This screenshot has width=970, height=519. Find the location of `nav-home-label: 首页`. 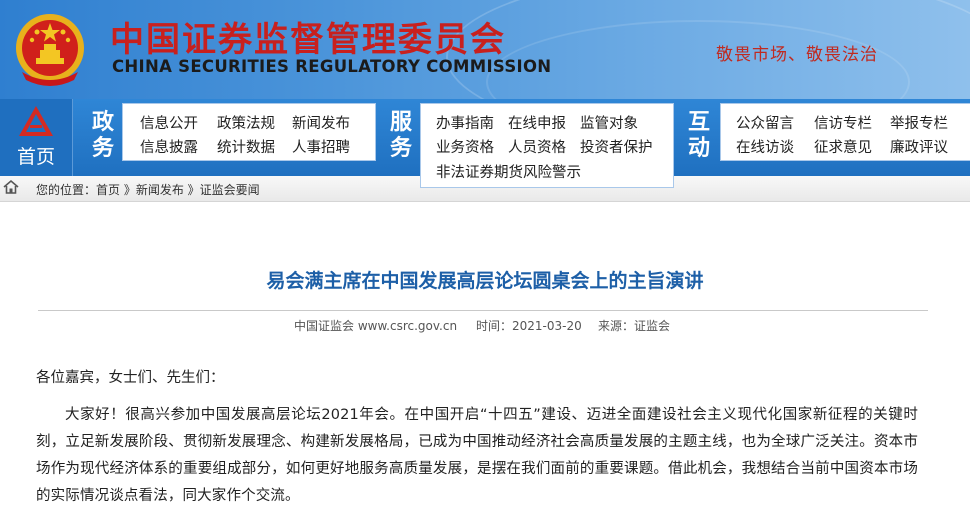

nav-home-label: 首页 is located at coordinates (35, 157).